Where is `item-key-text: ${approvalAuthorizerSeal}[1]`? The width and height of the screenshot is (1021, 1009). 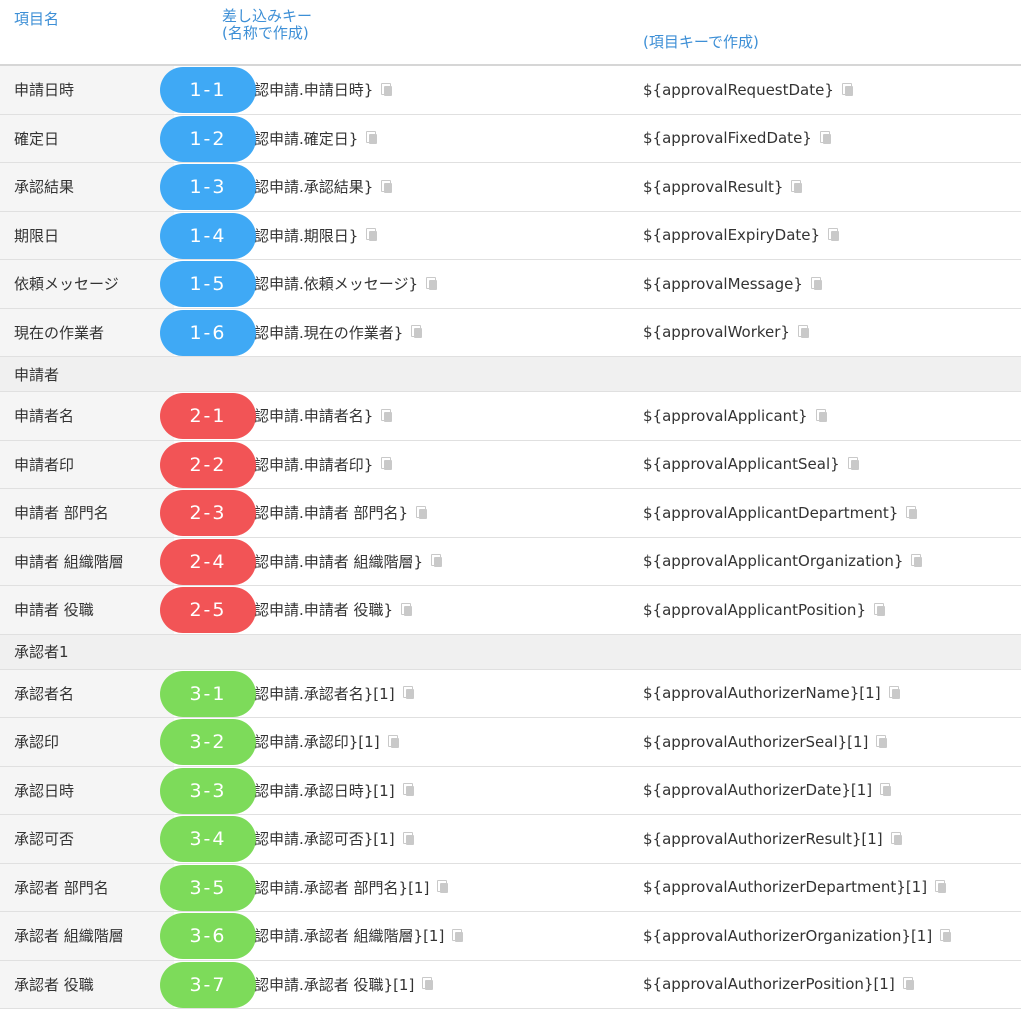
item-key-text: ${approvalAuthorizerSeal}[1] is located at coordinates (755, 742).